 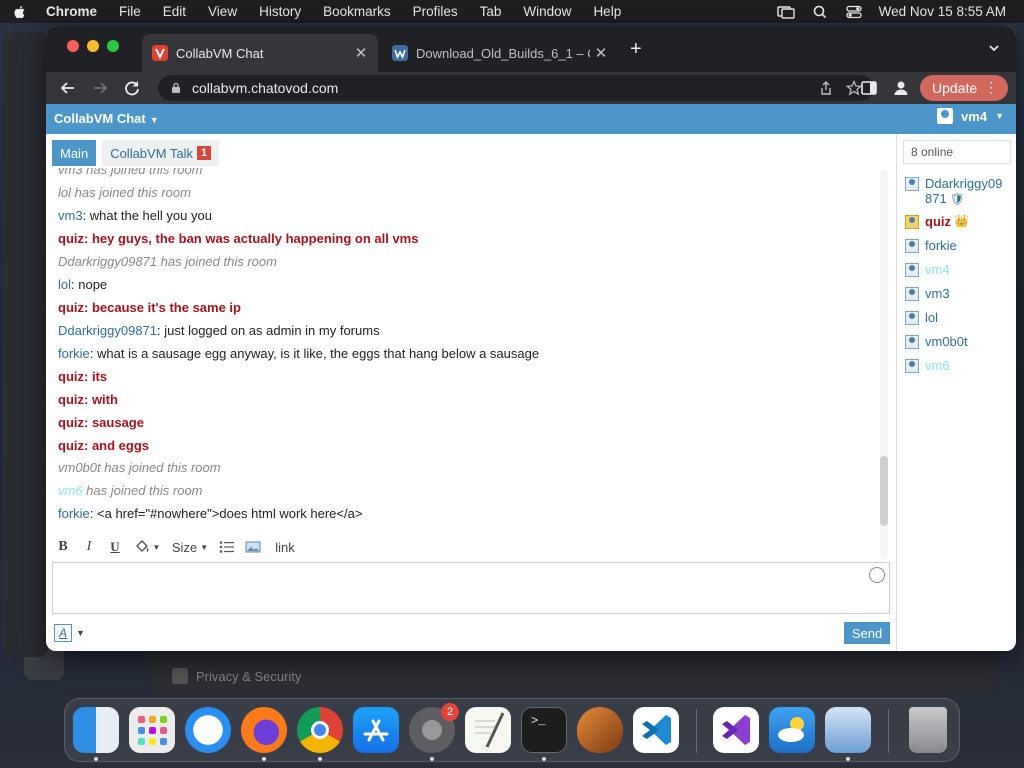 What do you see at coordinates (901, 88) in the screenshot?
I see `profile-icon` at bounding box center [901, 88].